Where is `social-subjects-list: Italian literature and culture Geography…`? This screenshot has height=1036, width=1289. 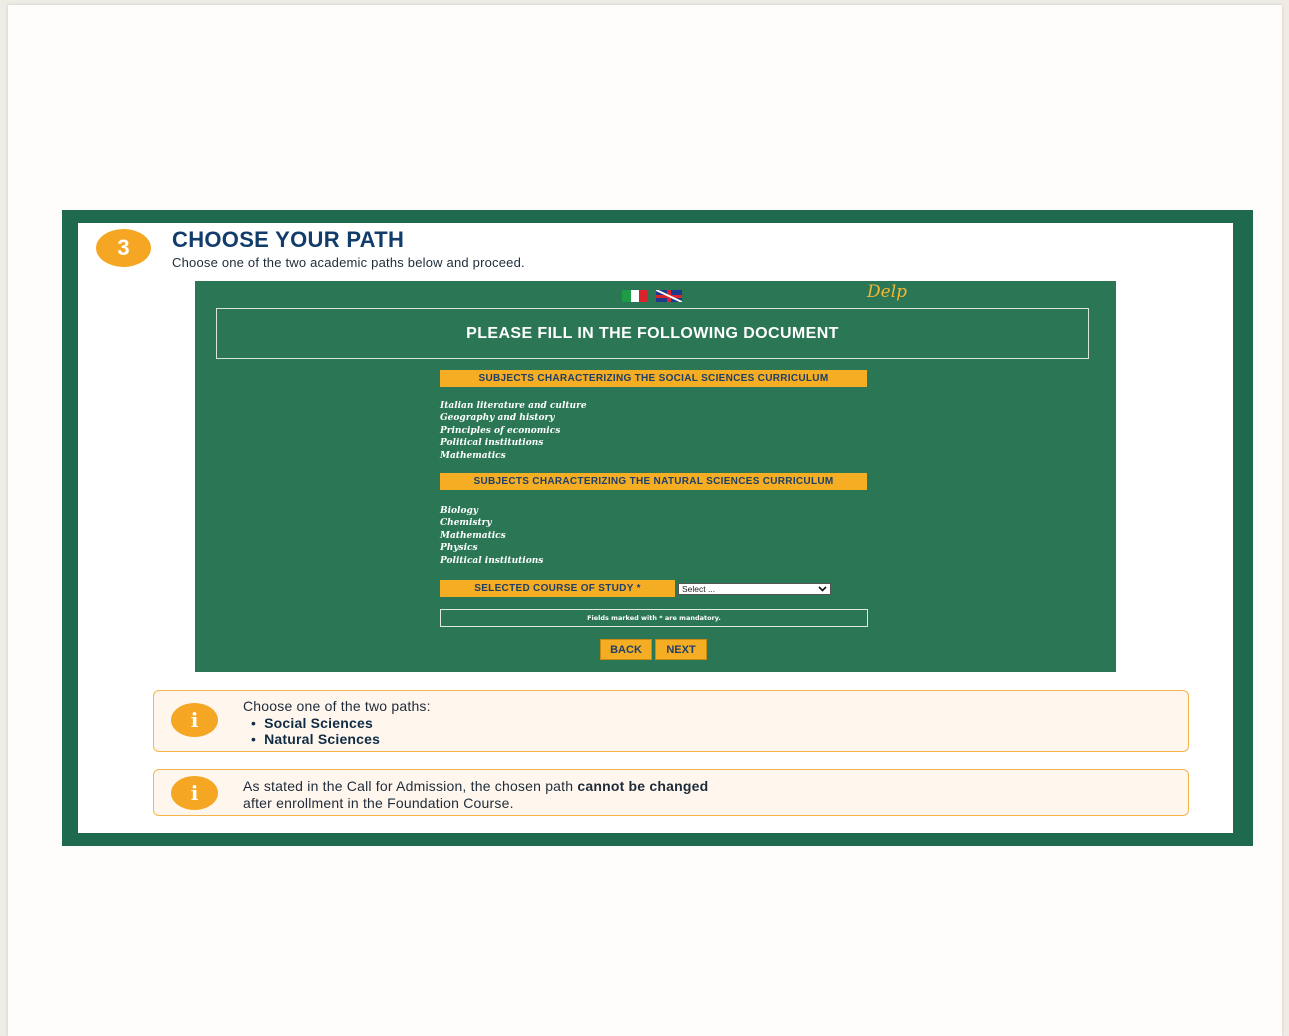
social-subjects-list: Italian literature and culture Geography… is located at coordinates (513, 431).